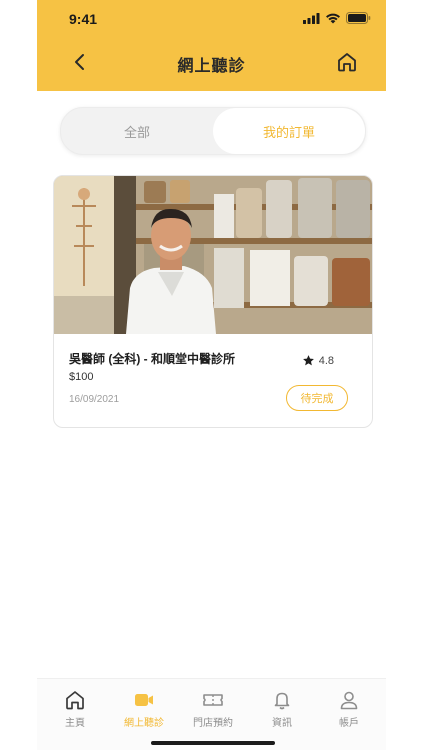 The width and height of the screenshot is (422, 750). What do you see at coordinates (326, 360) in the screenshot?
I see `rating-value: 4.8` at bounding box center [326, 360].